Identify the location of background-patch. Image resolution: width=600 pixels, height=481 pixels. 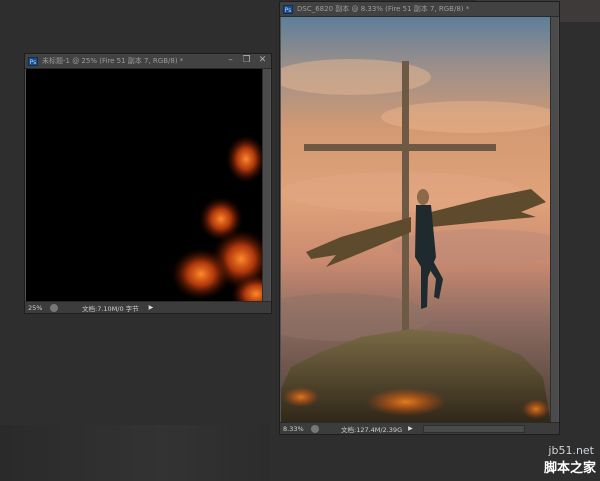
(135, 453).